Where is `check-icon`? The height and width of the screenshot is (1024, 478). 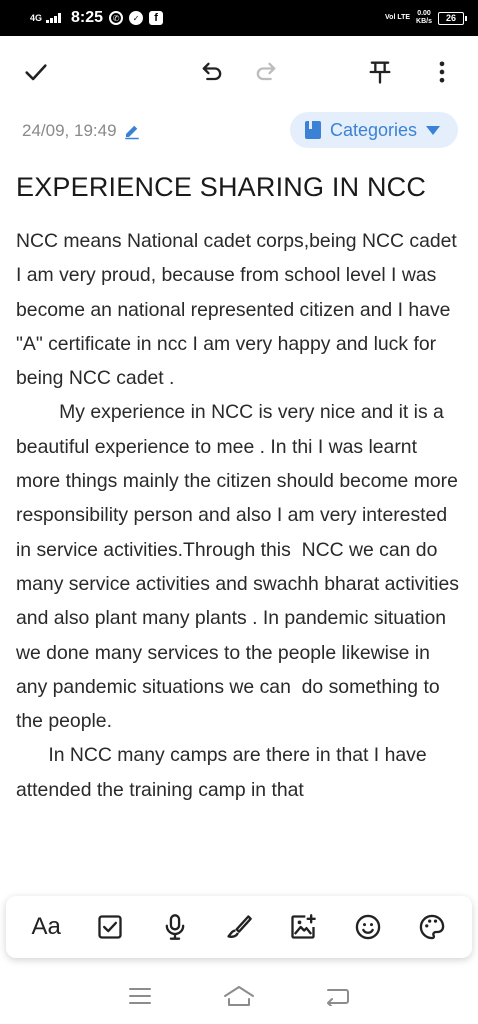
check-icon is located at coordinates (36, 72).